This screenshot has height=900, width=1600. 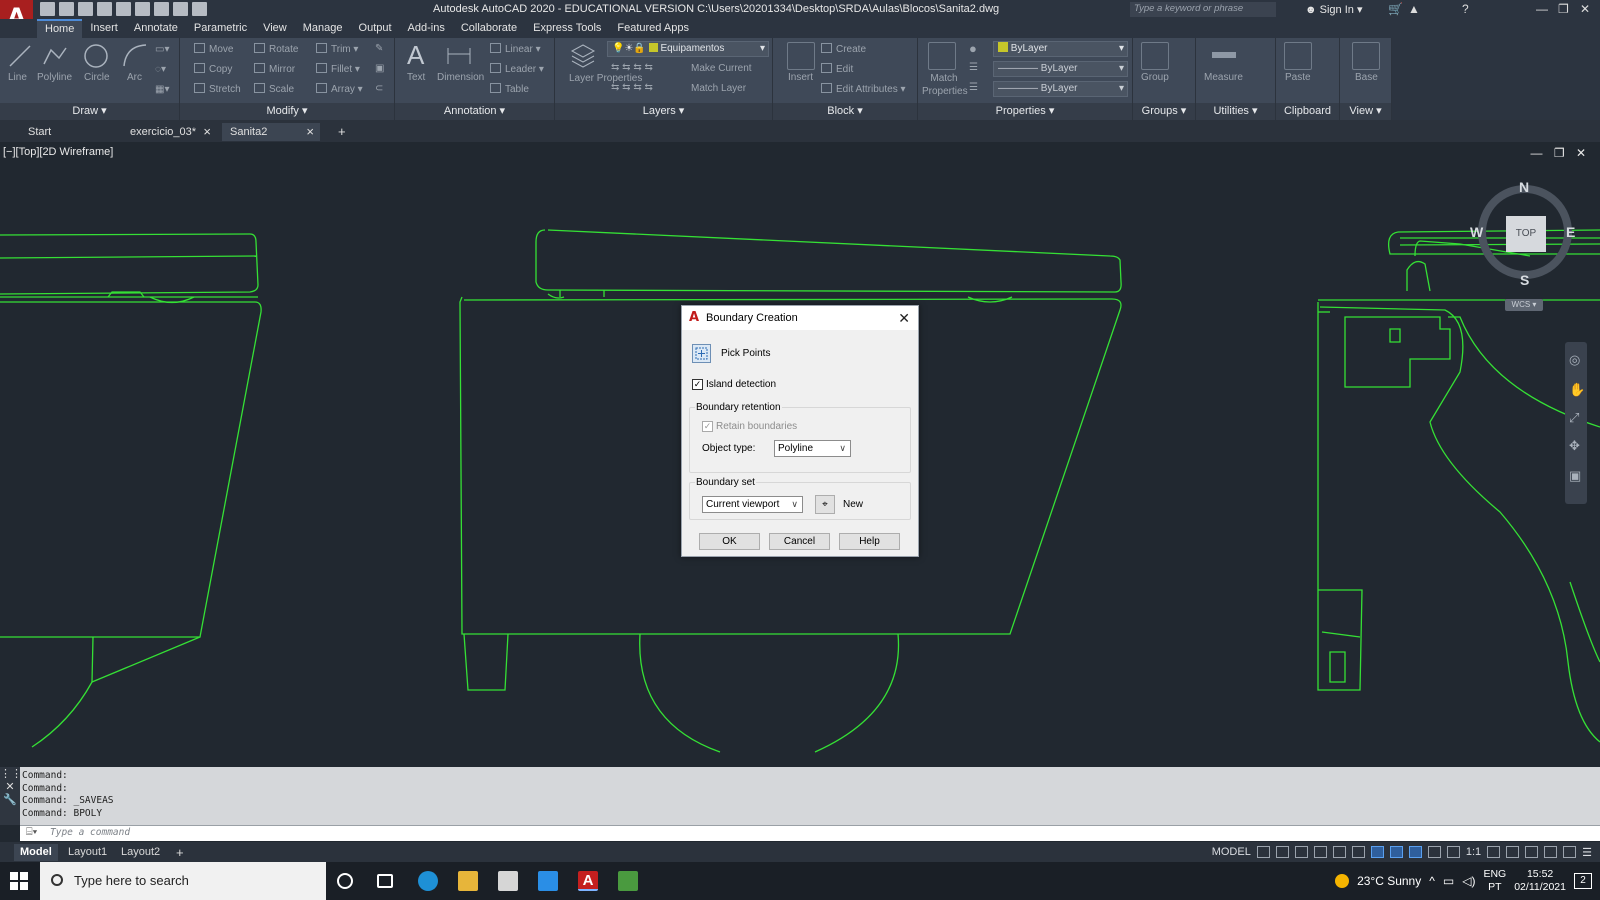 I want to click on line-icon, so click(x=20, y=56).